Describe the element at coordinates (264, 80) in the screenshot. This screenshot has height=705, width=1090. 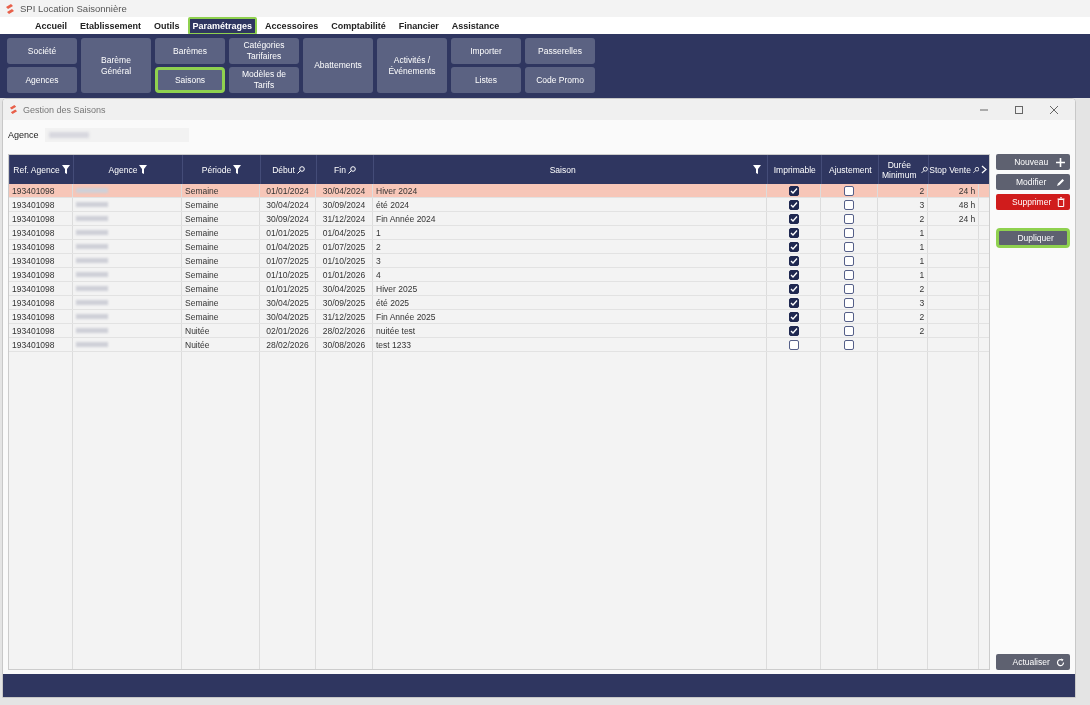
I see `ribbon-button: Modèles de Tarifs` at that location.